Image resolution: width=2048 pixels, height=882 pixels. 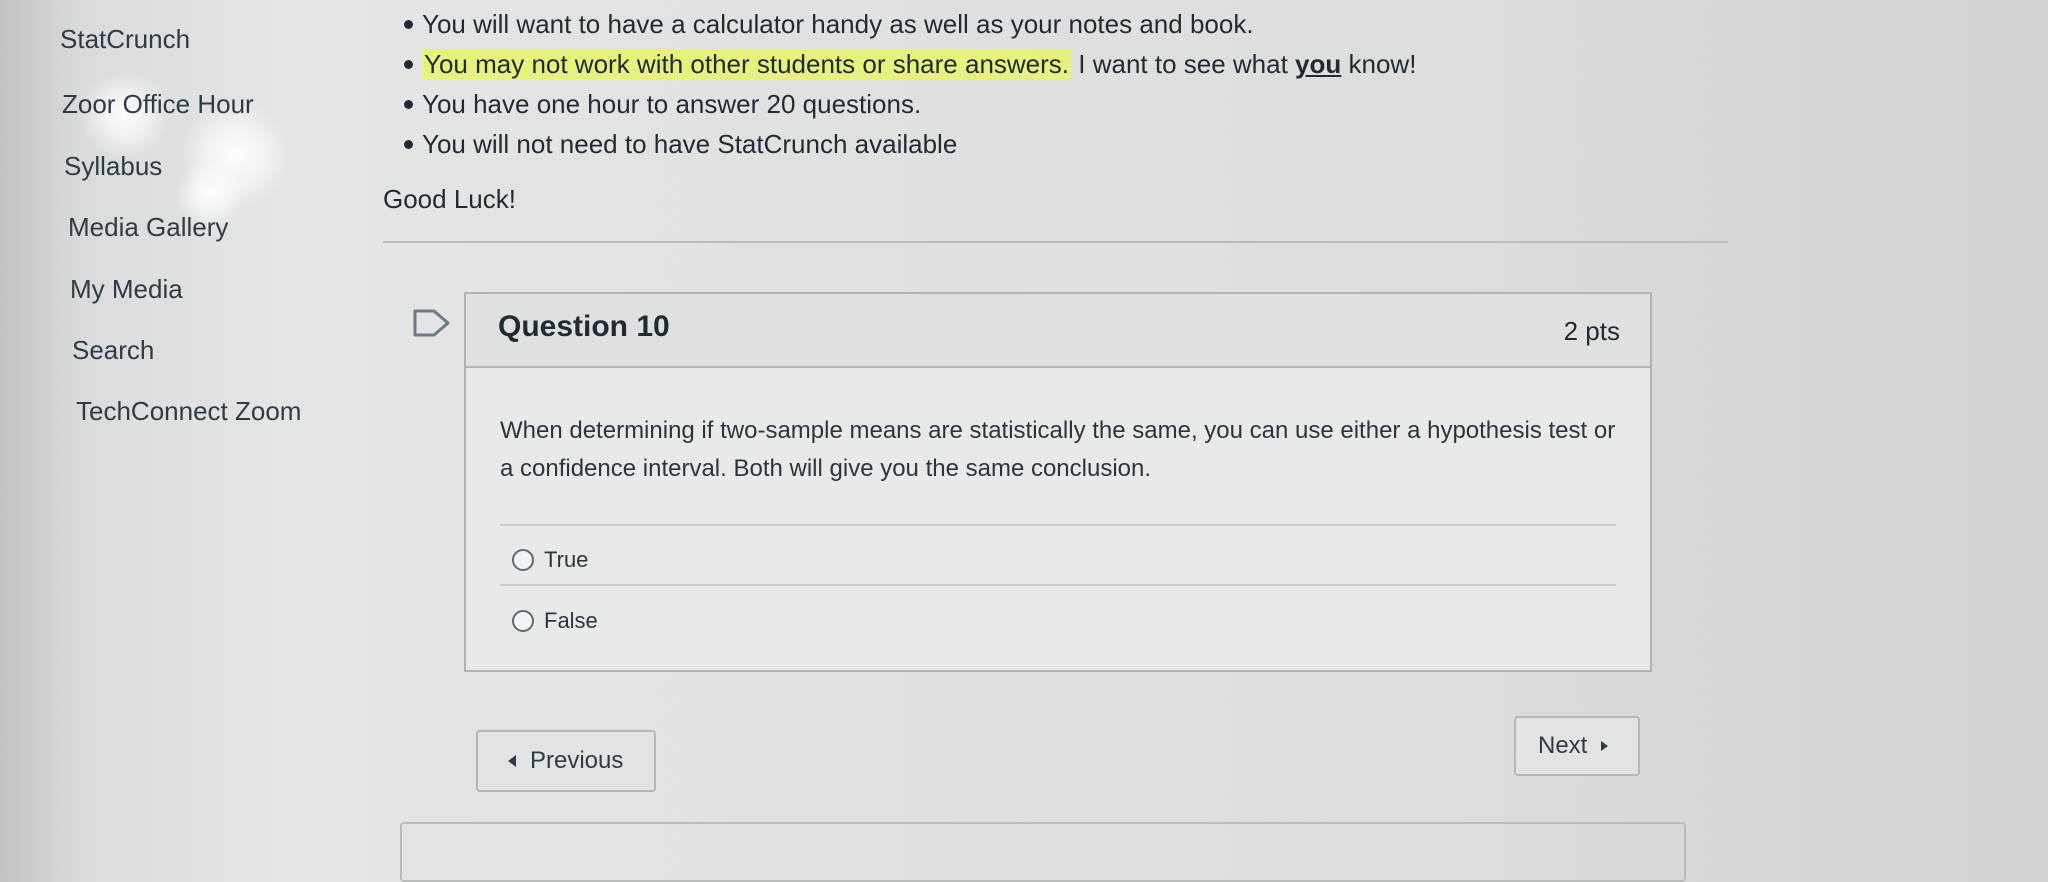 I want to click on nav-item-syllabus: Syllabus, so click(x=113, y=166).